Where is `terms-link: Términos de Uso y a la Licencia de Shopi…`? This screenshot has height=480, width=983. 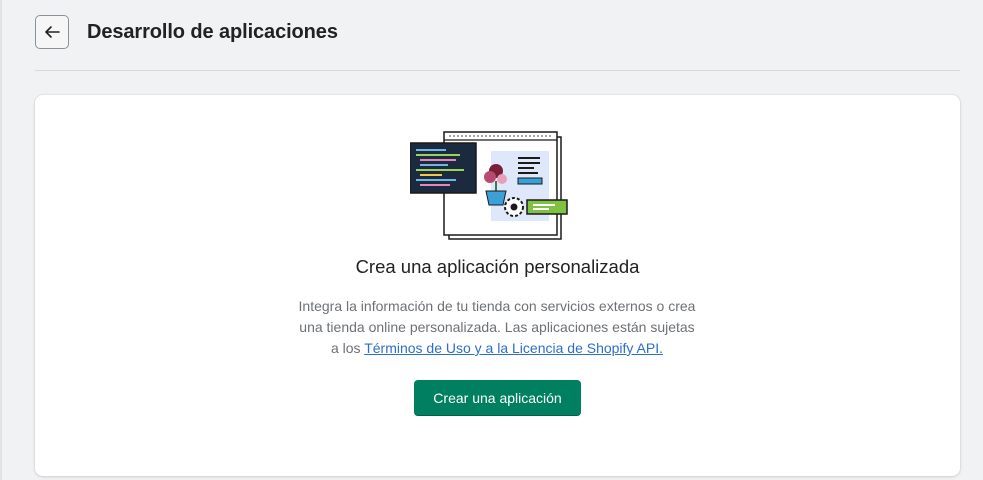
terms-link: Términos de Uso y a la Licencia de Shopi… is located at coordinates (513, 348).